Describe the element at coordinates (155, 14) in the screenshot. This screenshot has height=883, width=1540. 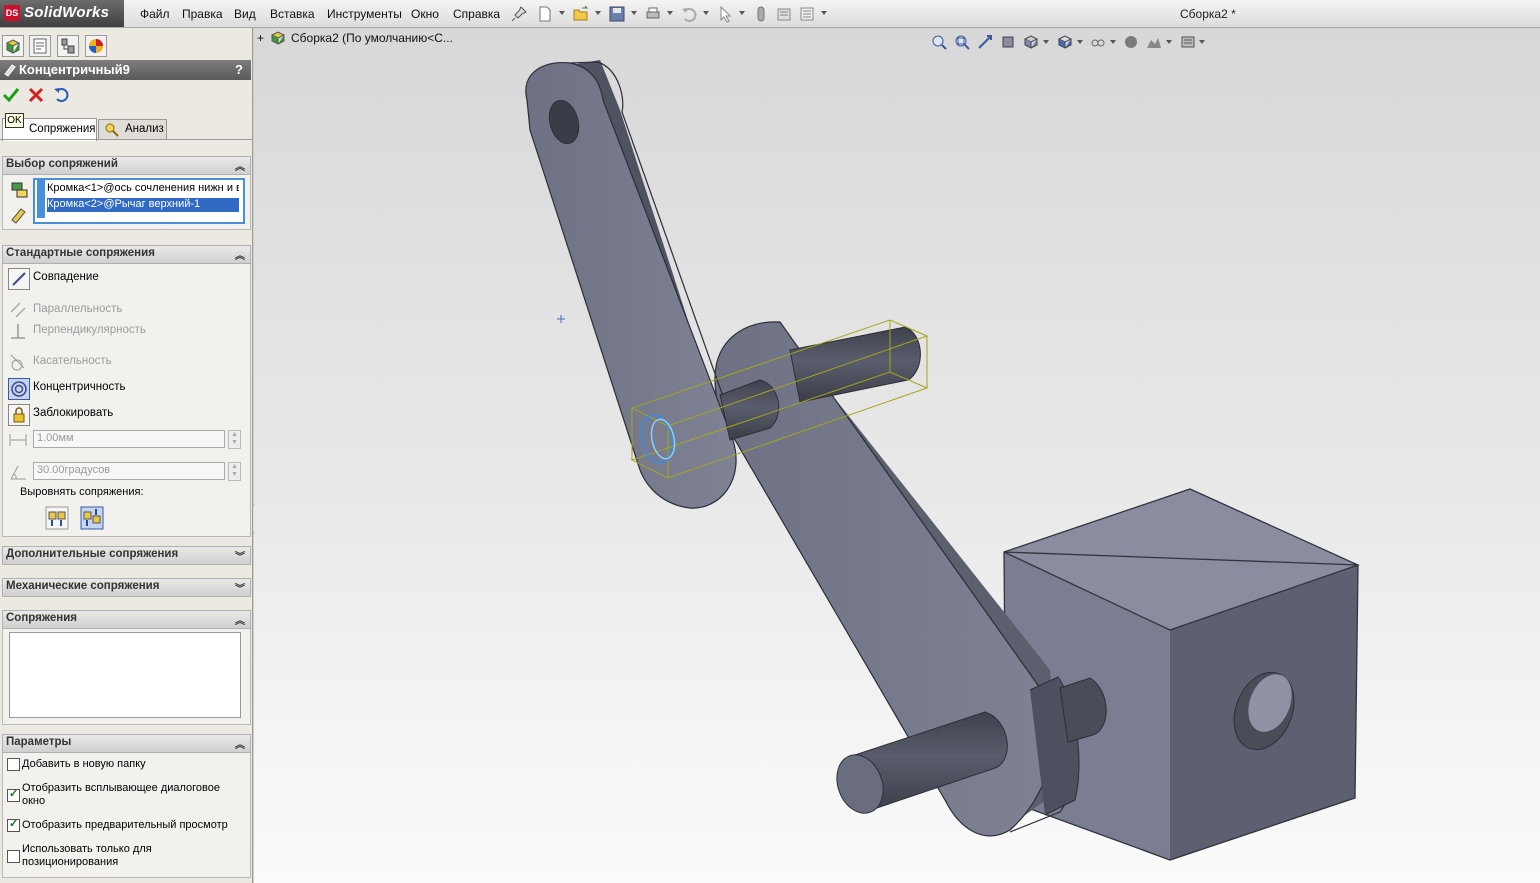
I see `menu-file: Файл` at that location.